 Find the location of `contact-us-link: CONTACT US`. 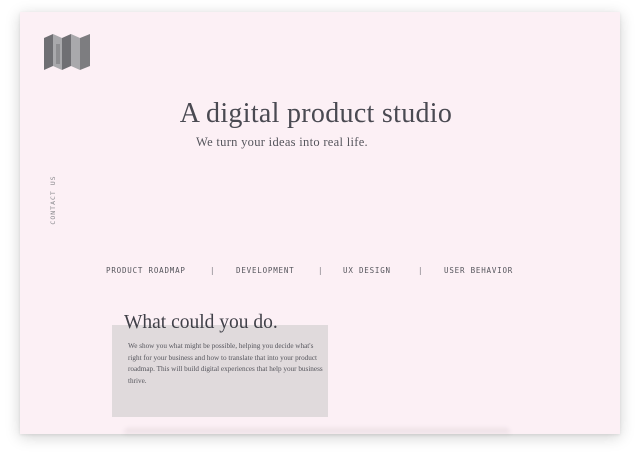

contact-us-link: CONTACT US is located at coordinates (53, 199).